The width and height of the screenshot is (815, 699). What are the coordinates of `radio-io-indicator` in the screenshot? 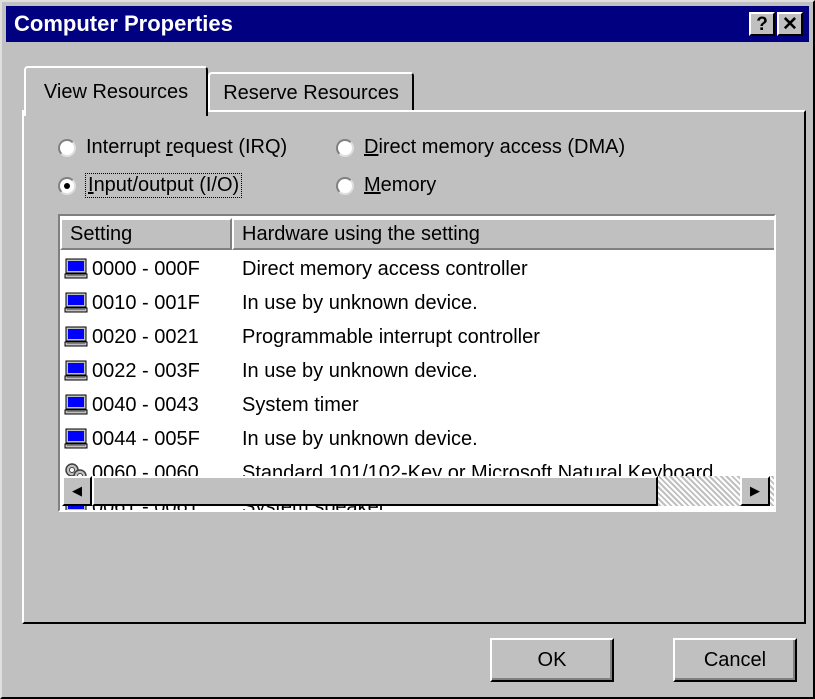 It's located at (67, 185).